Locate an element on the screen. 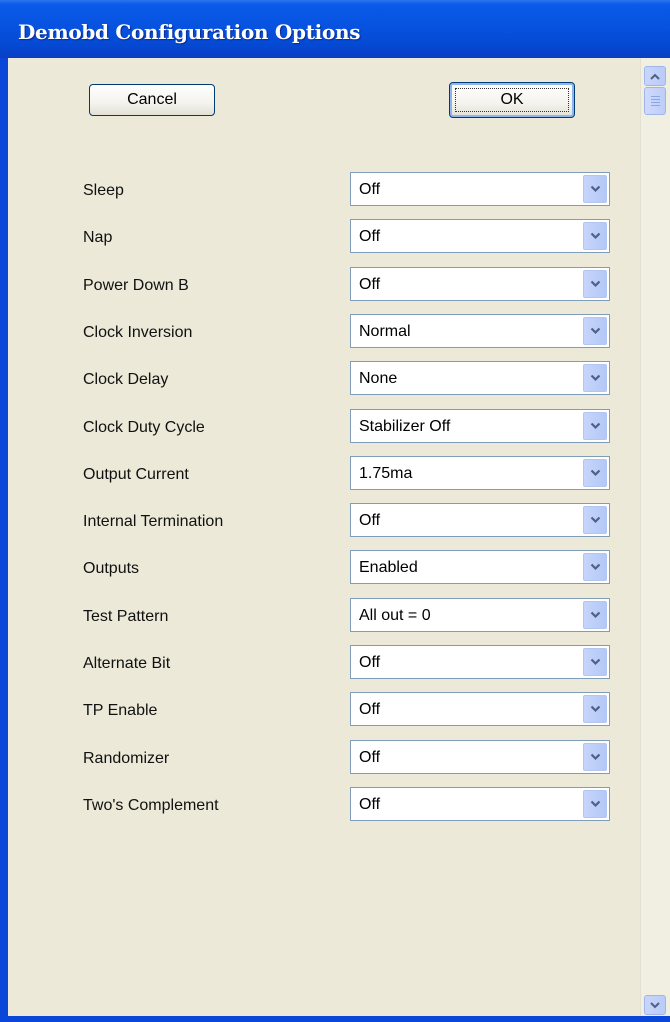 Image resolution: width=670 pixels, height=1022 pixels. option-label: Sleep is located at coordinates (103, 190).